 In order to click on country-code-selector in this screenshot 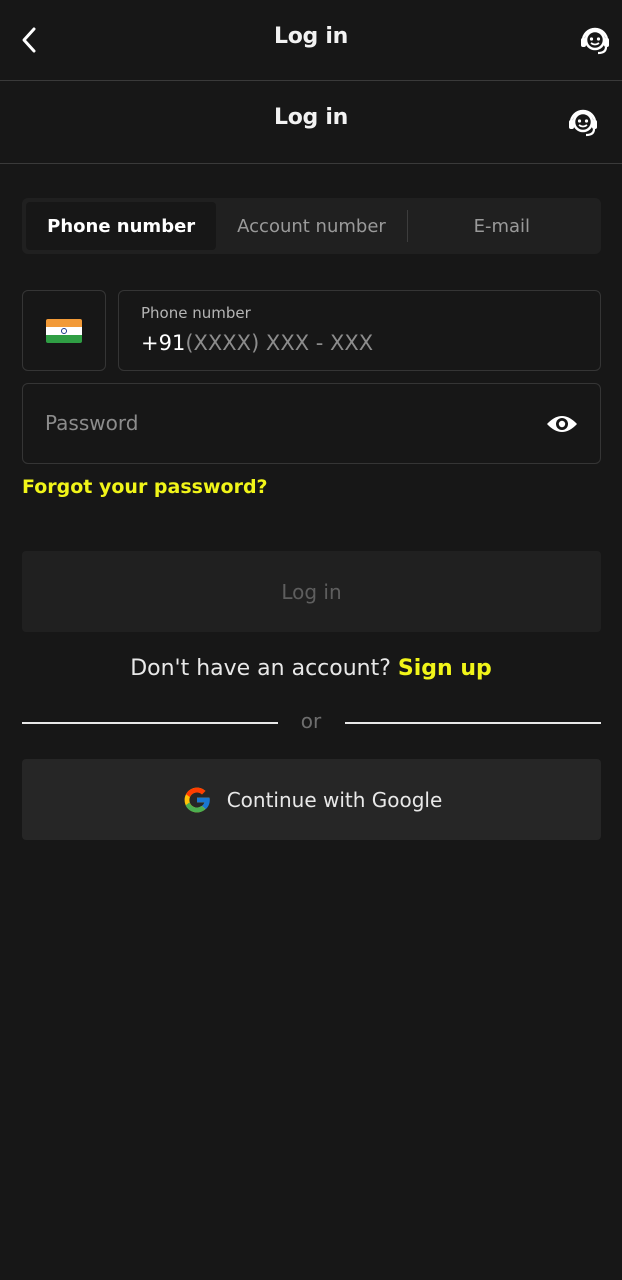, I will do `click(64, 330)`.